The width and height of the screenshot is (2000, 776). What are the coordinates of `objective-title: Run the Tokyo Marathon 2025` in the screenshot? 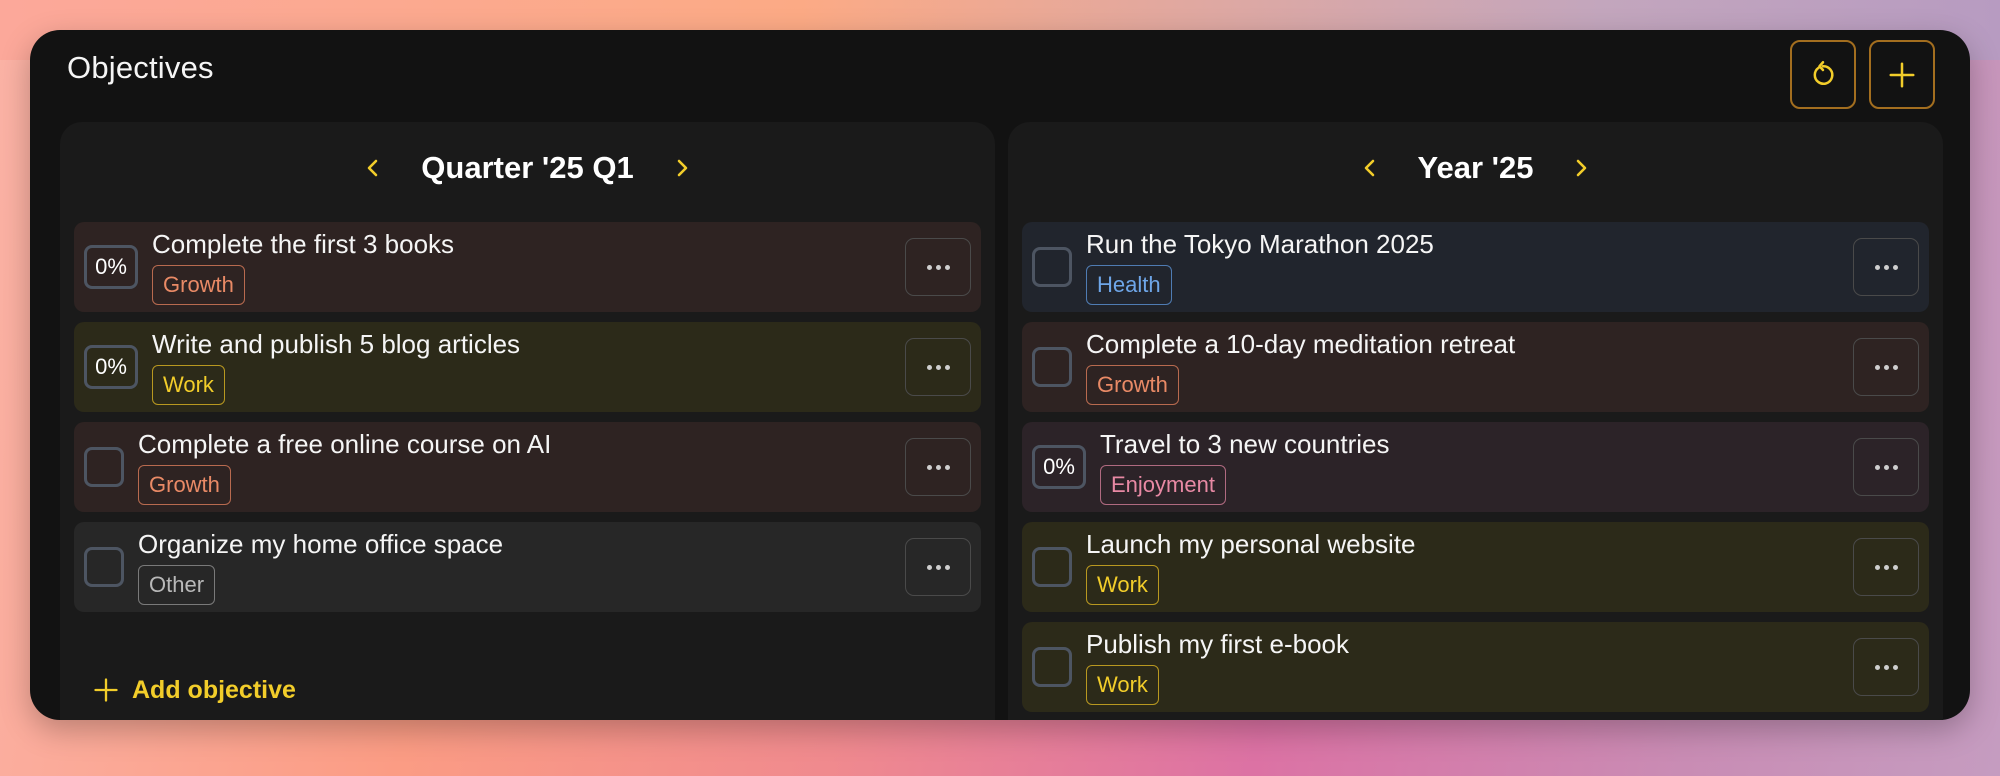 It's located at (1260, 244).